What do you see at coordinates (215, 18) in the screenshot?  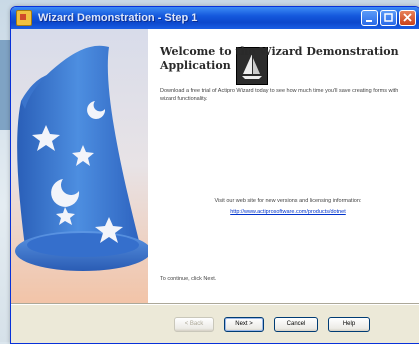 I see `title-bar: Wizard Demonstration - Step 1` at bounding box center [215, 18].